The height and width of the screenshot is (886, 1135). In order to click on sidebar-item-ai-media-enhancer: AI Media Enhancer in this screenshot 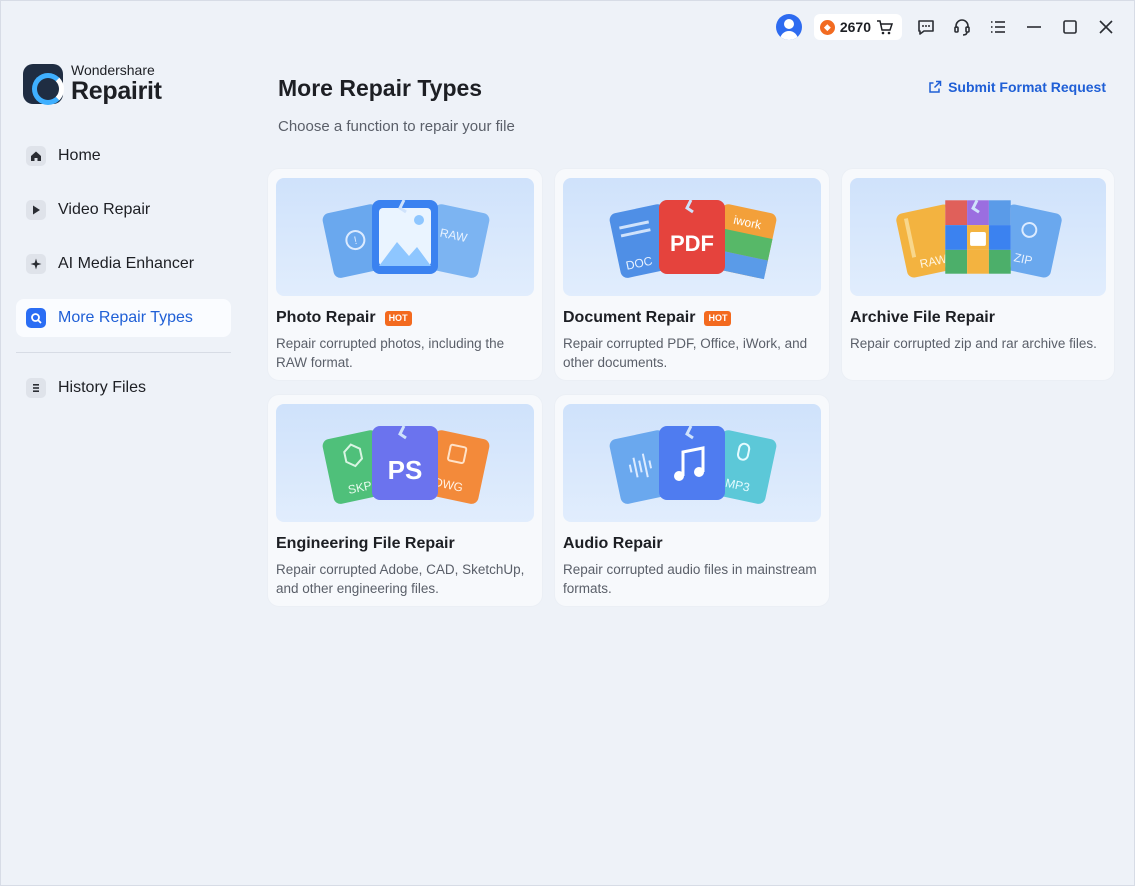, I will do `click(123, 264)`.